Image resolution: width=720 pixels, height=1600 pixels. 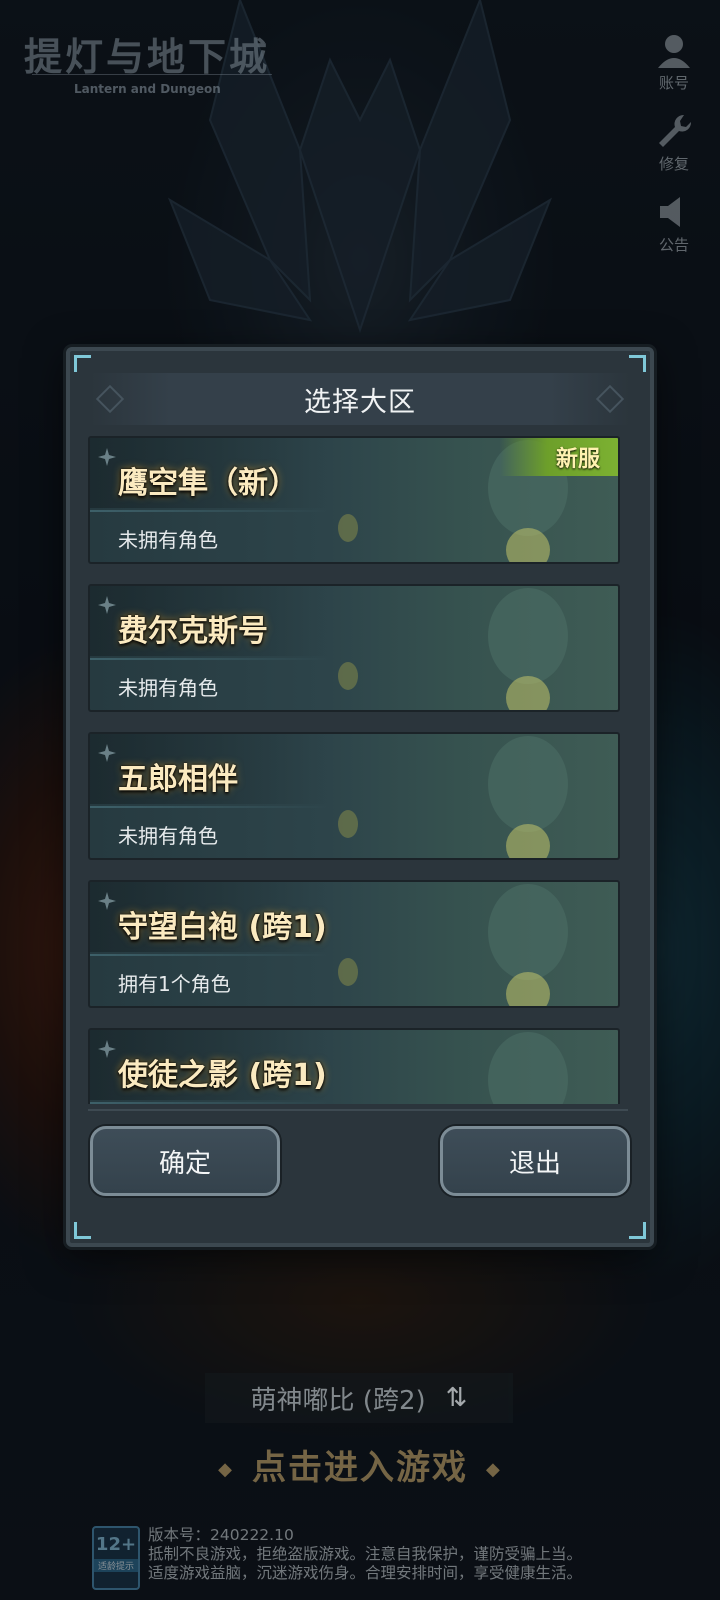 What do you see at coordinates (338, 1400) in the screenshot?
I see `current-server-name: 萌神嘟比 (跨2)` at bounding box center [338, 1400].